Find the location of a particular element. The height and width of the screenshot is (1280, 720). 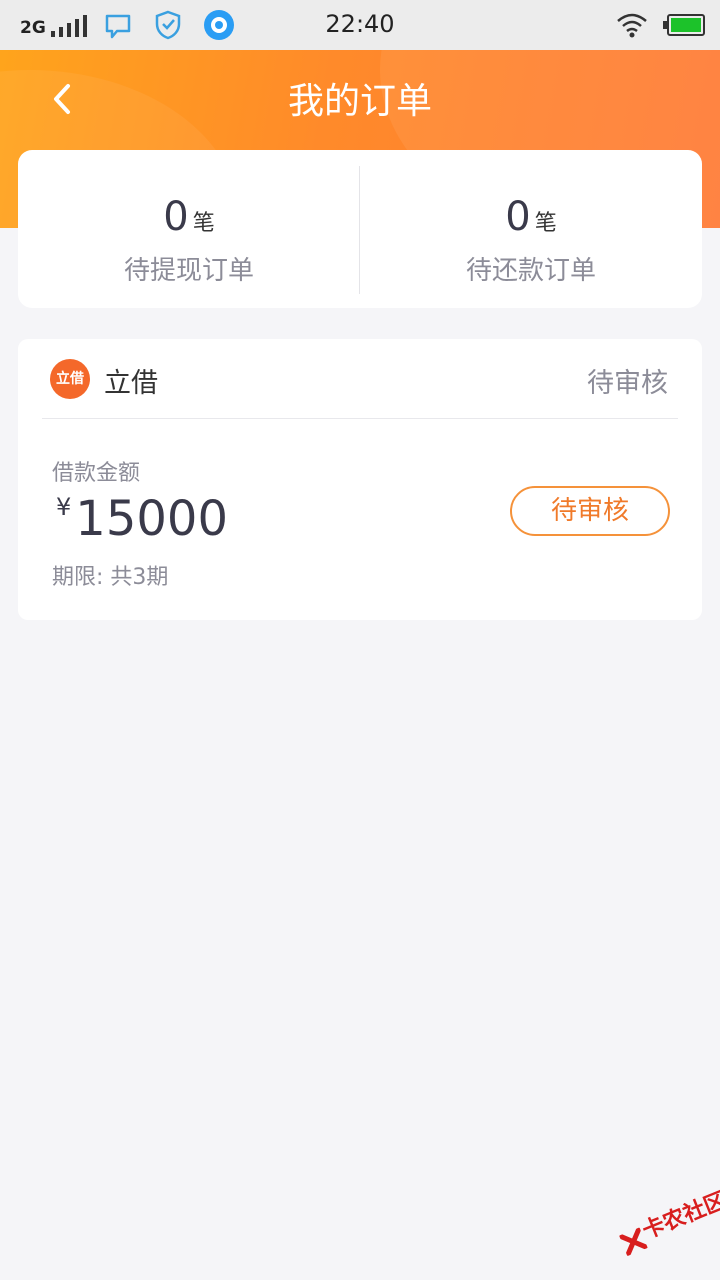

watermark-text: 卡农社区 is located at coordinates (679, 1216).